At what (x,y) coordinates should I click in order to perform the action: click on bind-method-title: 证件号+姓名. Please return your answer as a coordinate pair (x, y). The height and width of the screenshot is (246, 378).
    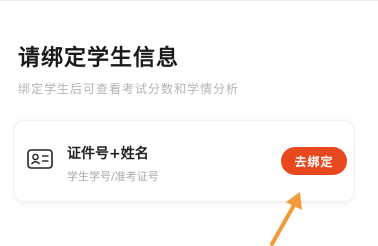
    Looking at the image, I should click on (108, 154).